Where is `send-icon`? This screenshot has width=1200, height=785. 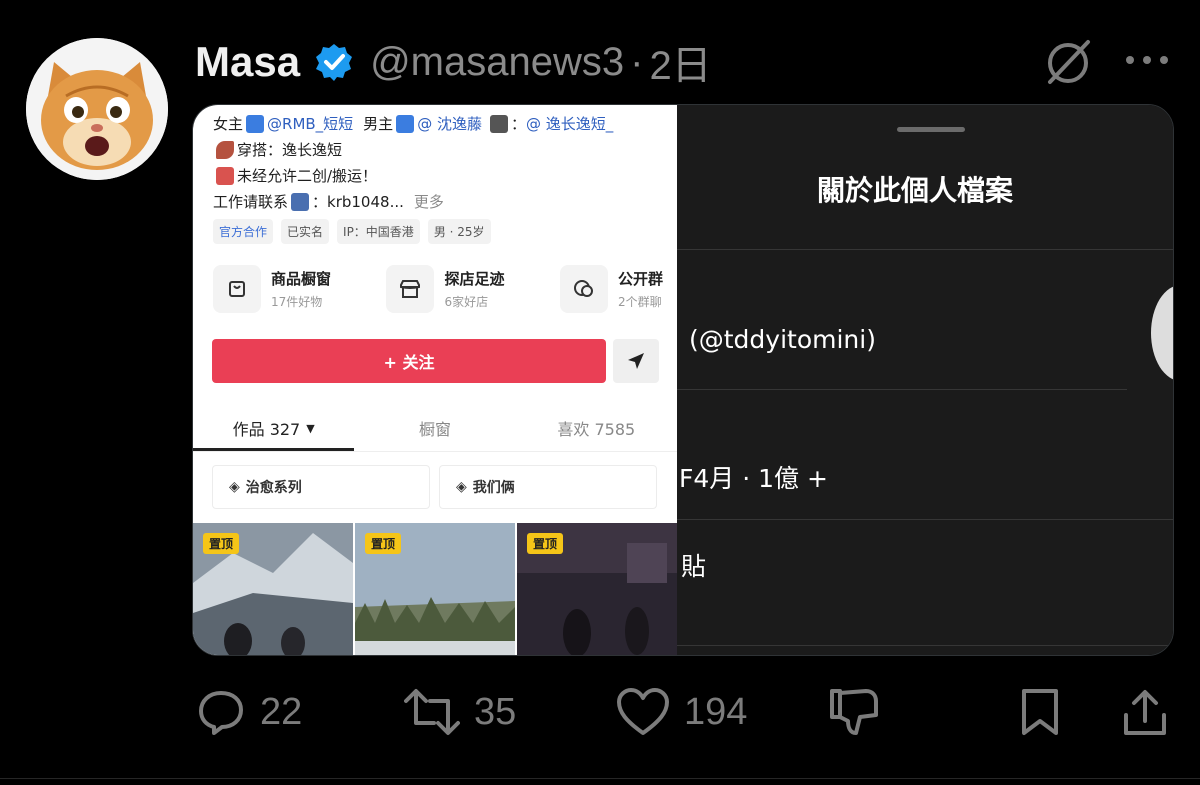 send-icon is located at coordinates (636, 361).